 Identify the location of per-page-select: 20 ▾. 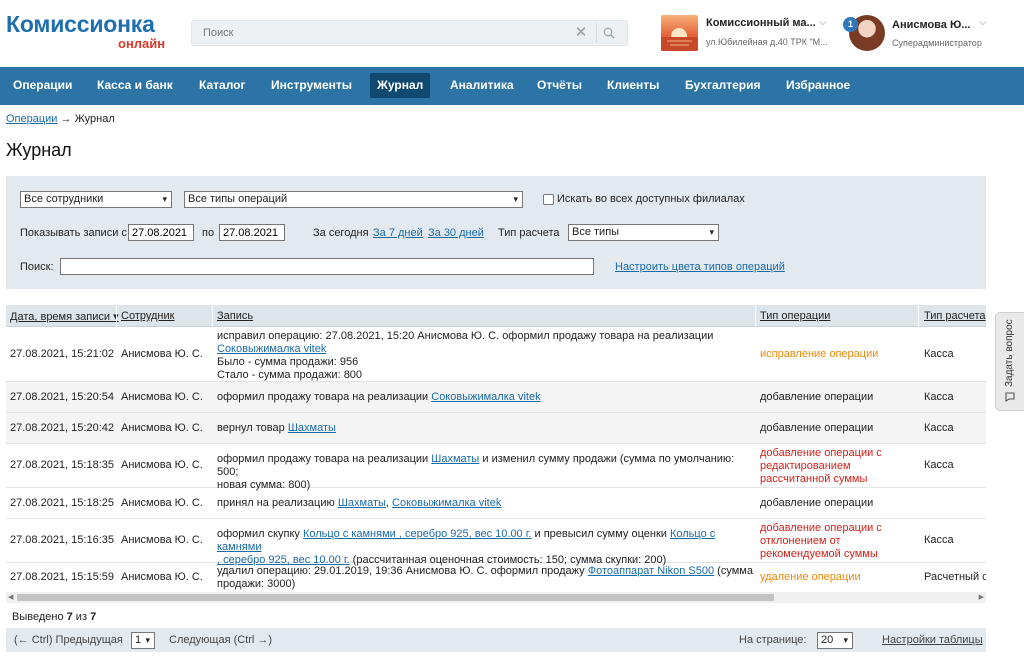
(835, 640).